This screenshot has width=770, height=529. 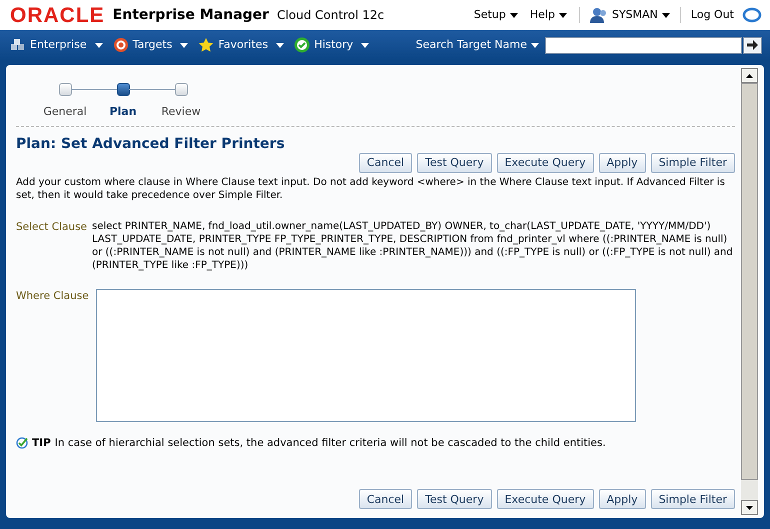 I want to click on nav-menu: Favorites, so click(x=241, y=45).